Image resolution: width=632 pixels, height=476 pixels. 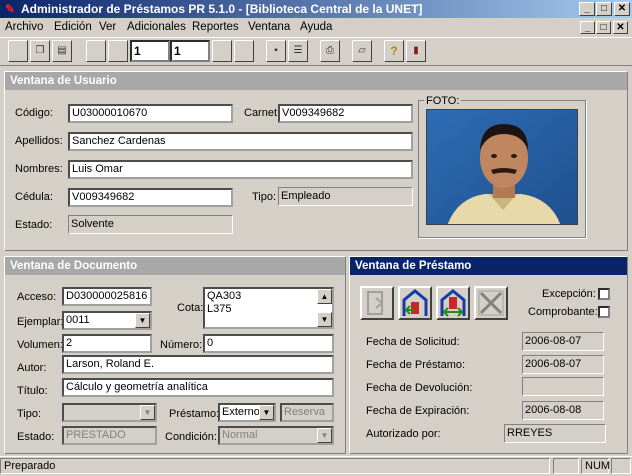 I want to click on tipo-usuario-label: Tipo:, so click(x=264, y=197).